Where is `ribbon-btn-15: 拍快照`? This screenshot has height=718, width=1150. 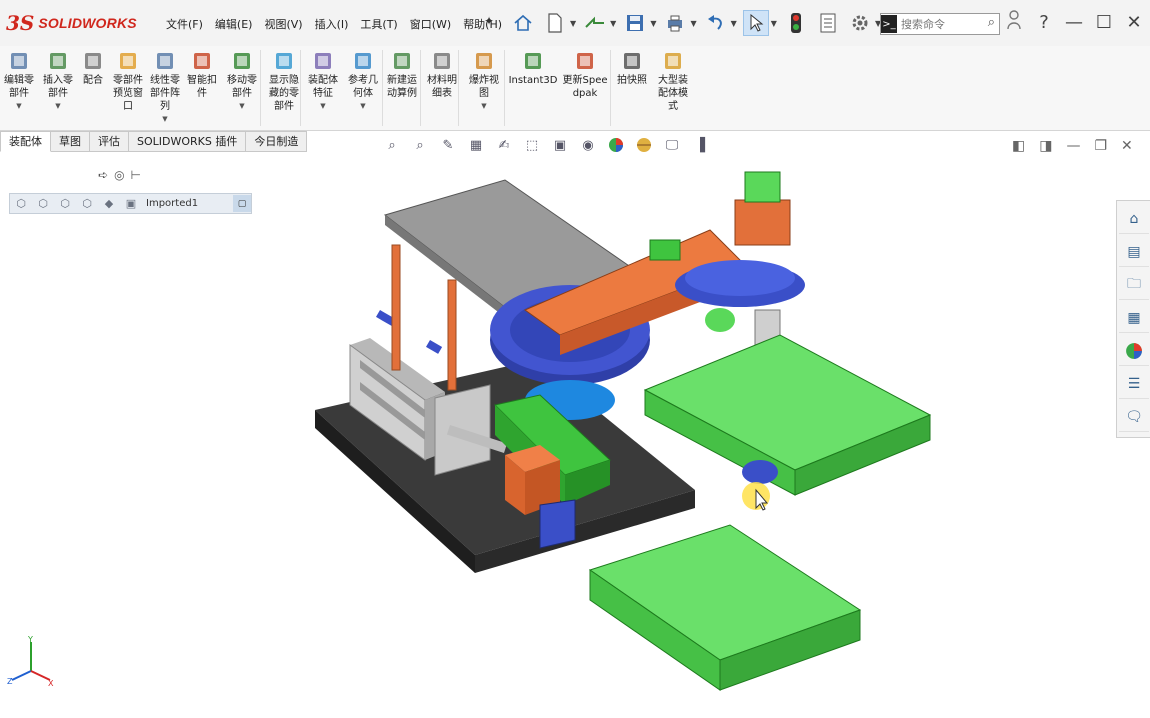
ribbon-btn-15: 拍快照 is located at coordinates (632, 68).